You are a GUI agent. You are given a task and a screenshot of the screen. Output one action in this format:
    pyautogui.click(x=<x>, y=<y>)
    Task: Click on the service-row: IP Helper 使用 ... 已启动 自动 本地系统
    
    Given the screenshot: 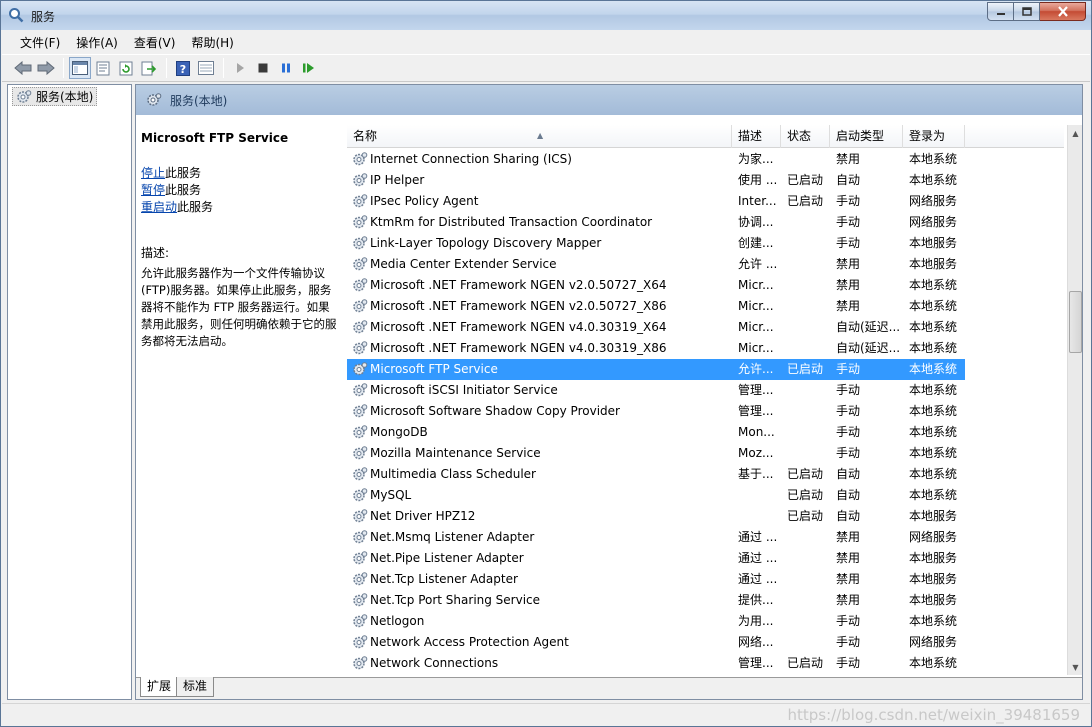 What is the action you would take?
    pyautogui.click(x=656, y=180)
    